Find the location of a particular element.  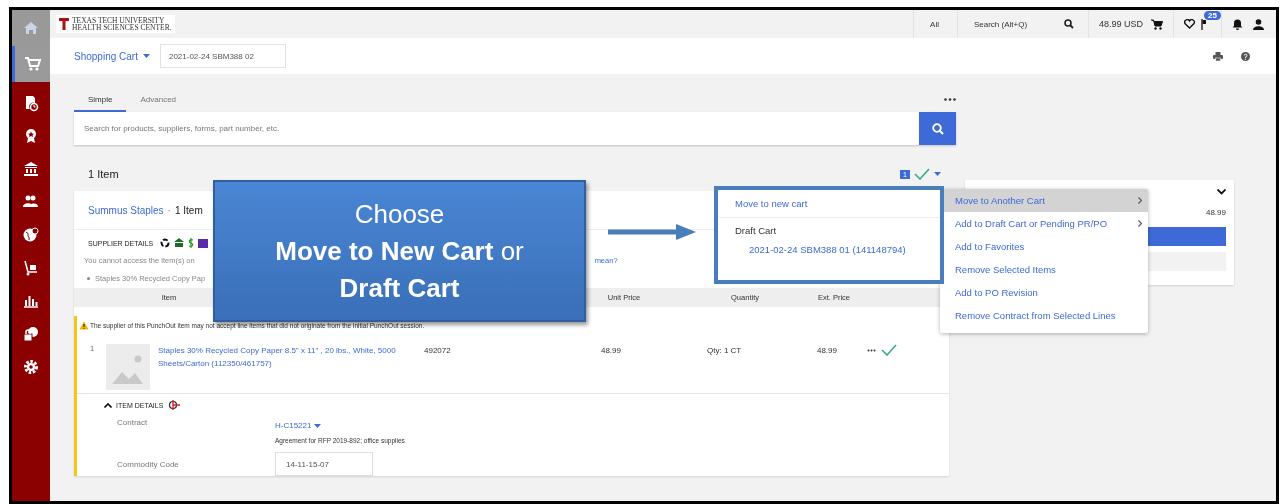

product-link: Staples 30% Recycled Copy Paper 8.5" x 11" , 20 lbs., White, 5000 Sheets/Carton (112350/461757) is located at coordinates (278, 357).